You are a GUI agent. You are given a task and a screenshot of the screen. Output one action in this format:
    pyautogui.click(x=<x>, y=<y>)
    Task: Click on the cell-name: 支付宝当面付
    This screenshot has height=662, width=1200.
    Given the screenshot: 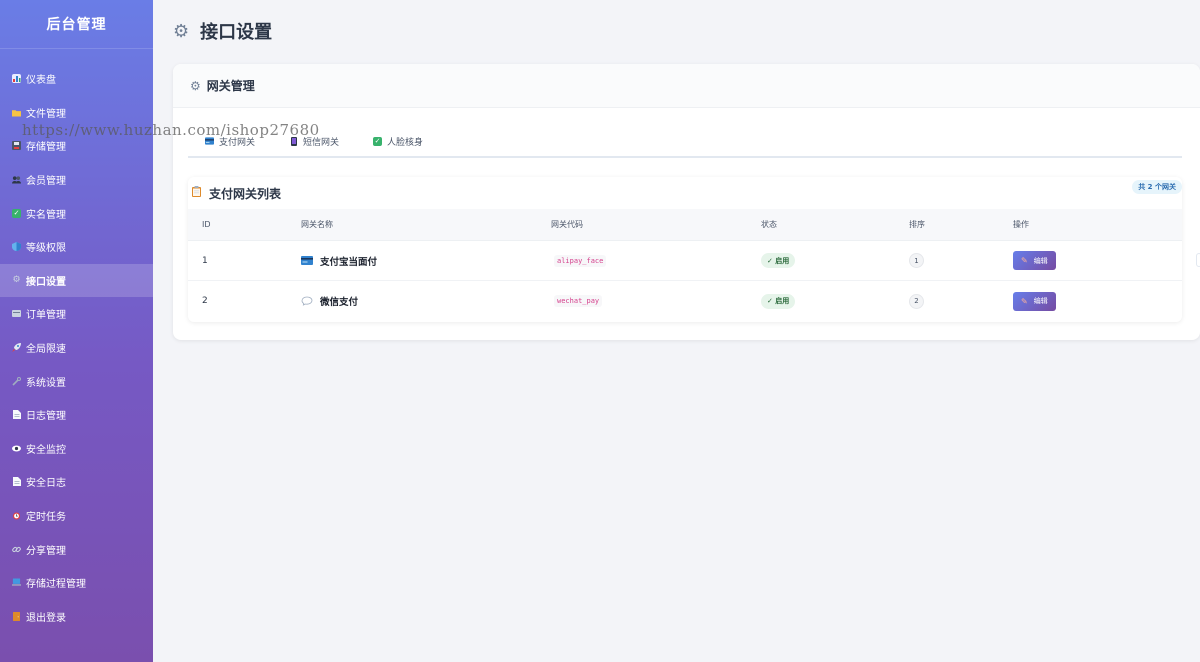 What is the action you would take?
    pyautogui.click(x=426, y=261)
    